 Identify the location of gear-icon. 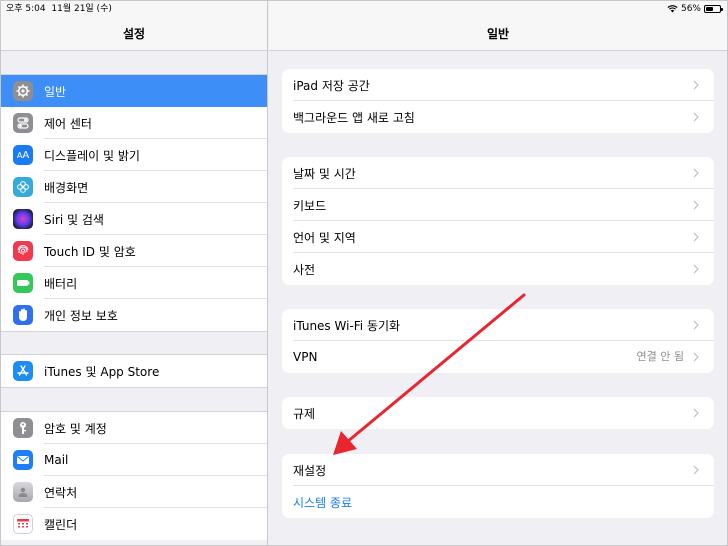
(23, 91).